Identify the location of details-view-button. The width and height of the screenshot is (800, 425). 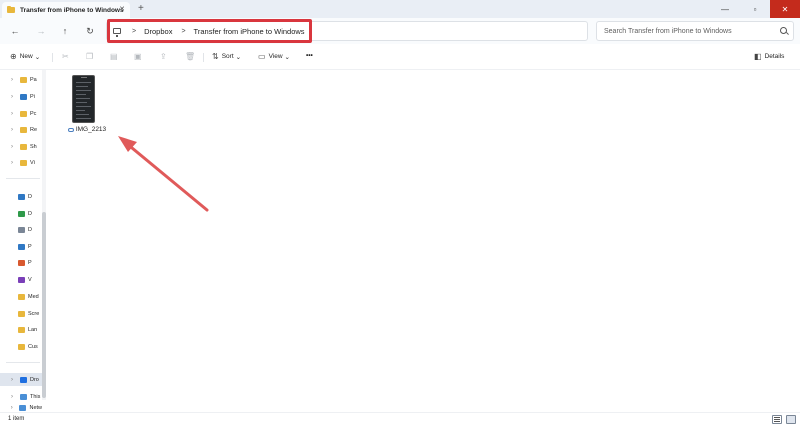
(777, 419).